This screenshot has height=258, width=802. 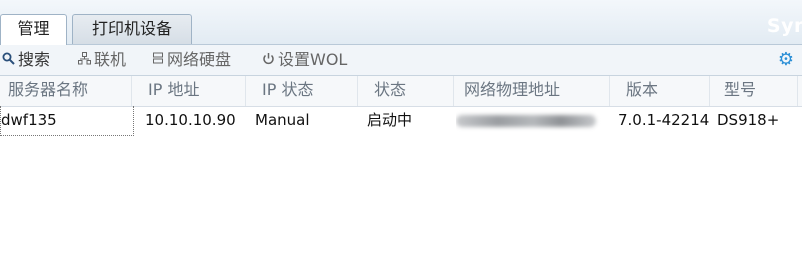 What do you see at coordinates (390, 120) in the screenshot?
I see `cell-status: 启动中` at bounding box center [390, 120].